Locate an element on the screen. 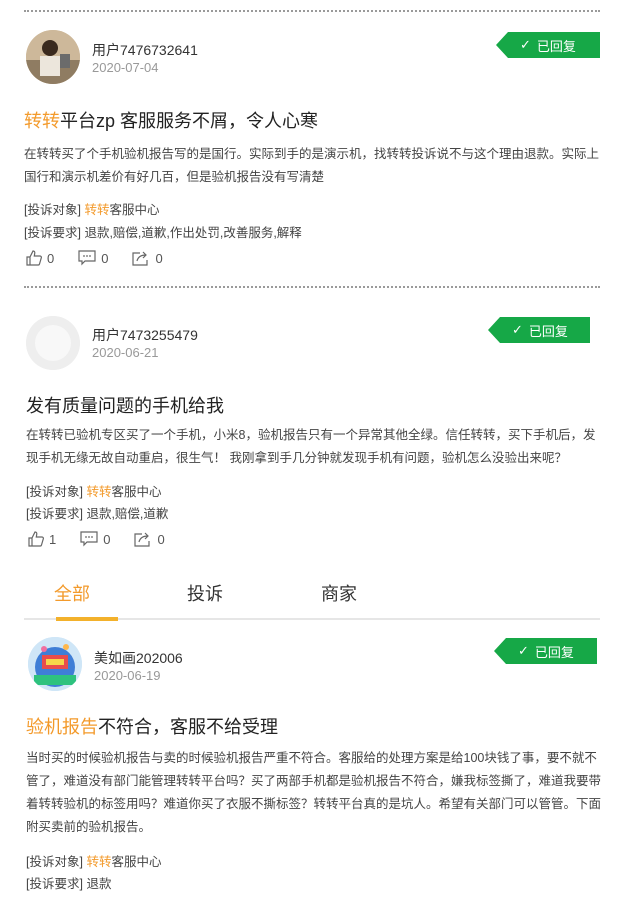 The image size is (624, 903). complaint-title: 验机报告不符合，客服不给受理 is located at coordinates (152, 726).